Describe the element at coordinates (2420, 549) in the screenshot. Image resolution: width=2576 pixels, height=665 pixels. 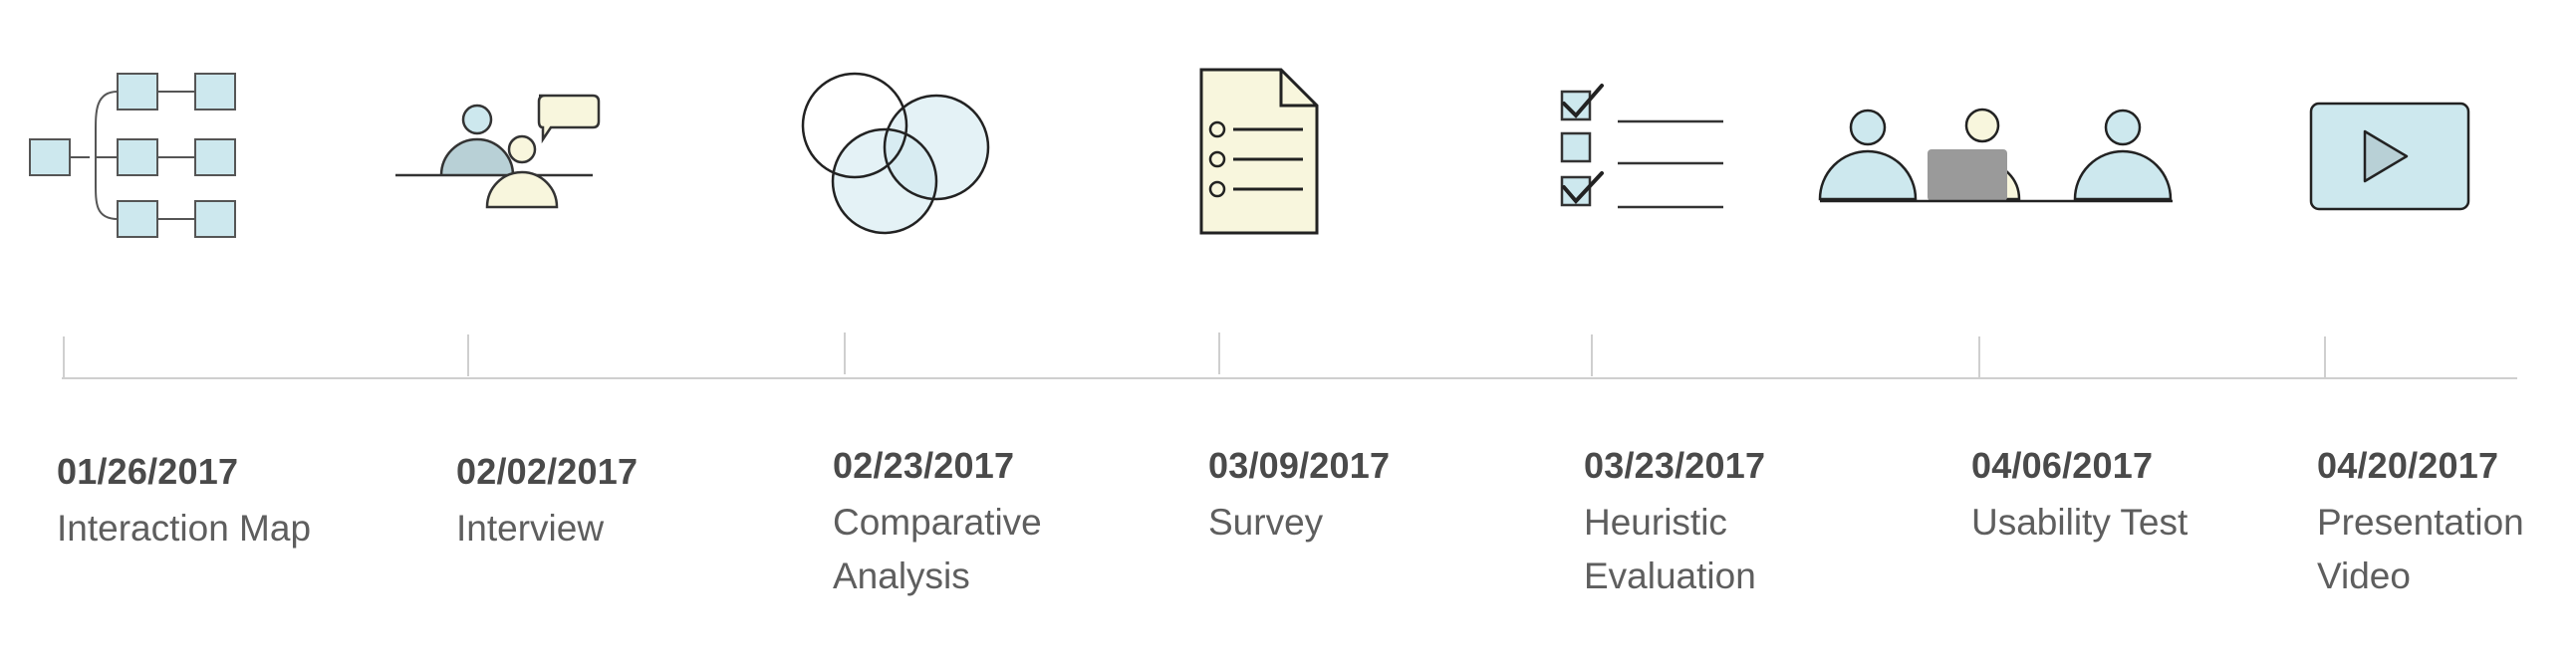
I see `milestone-label: Presentation Video` at that location.